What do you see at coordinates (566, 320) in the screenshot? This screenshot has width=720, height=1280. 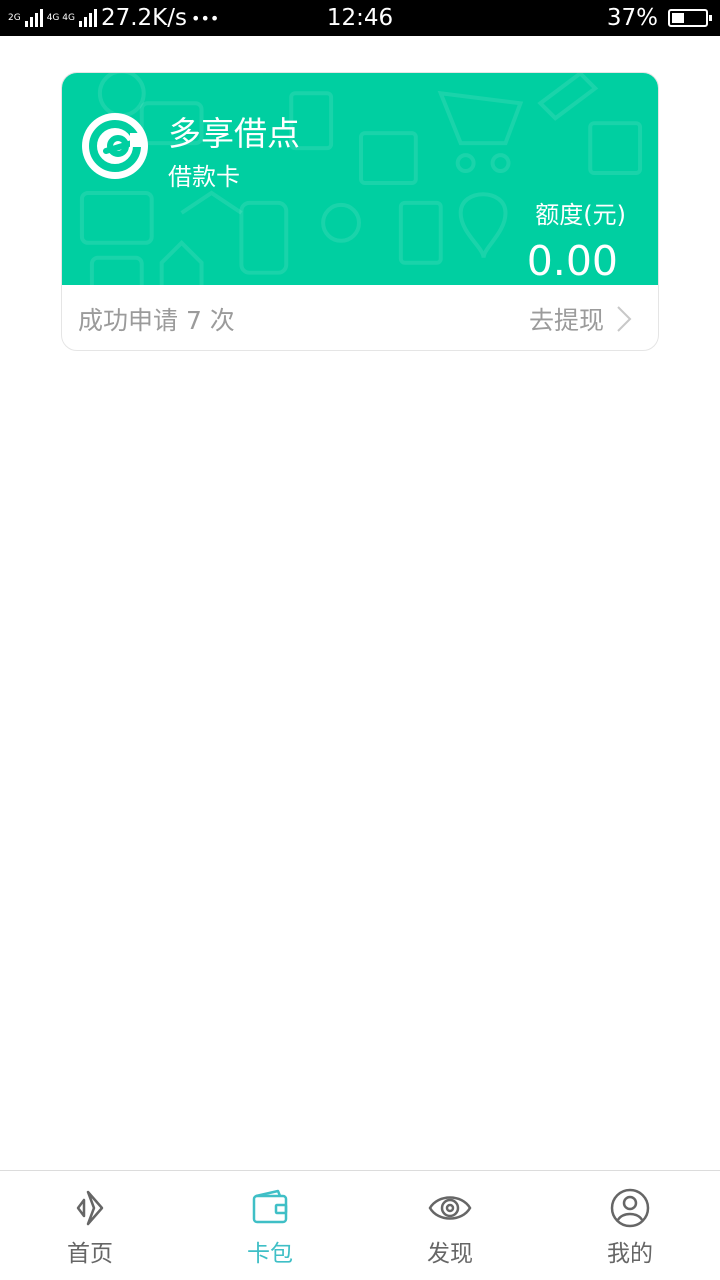 I see `withdraw-label: 去提现` at bounding box center [566, 320].